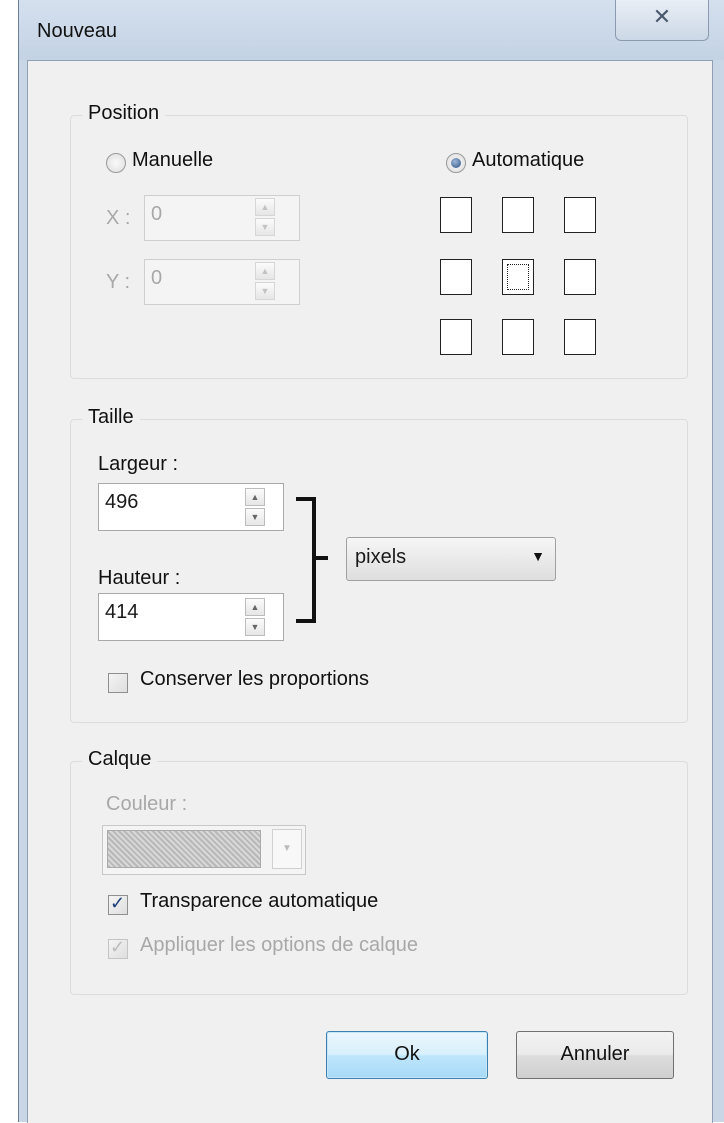  Describe the element at coordinates (191, 617) in the screenshot. I see `height-input: 414 ▲ ▼` at that location.